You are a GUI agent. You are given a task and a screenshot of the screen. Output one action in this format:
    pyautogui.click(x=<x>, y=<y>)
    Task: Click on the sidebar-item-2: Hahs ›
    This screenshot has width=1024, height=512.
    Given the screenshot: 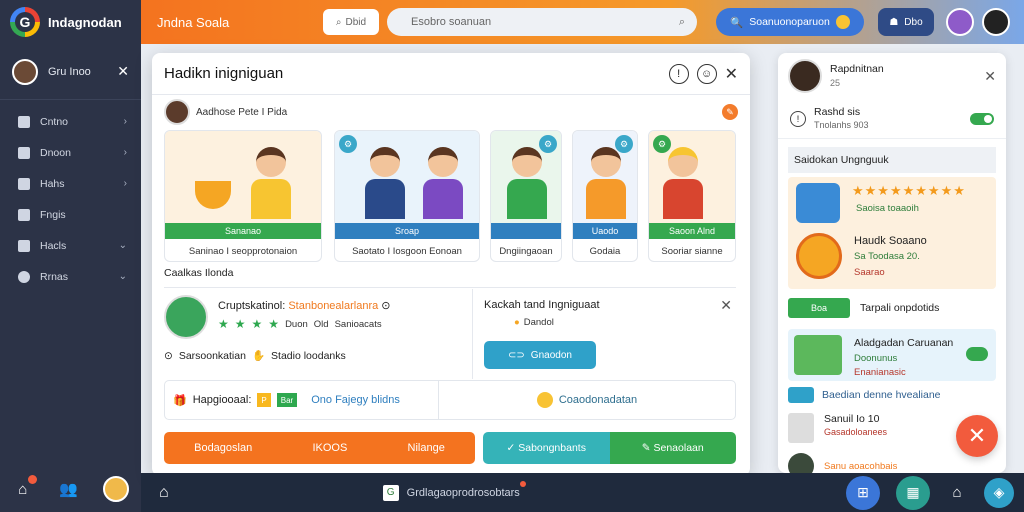 What is the action you would take?
    pyautogui.click(x=70, y=183)
    